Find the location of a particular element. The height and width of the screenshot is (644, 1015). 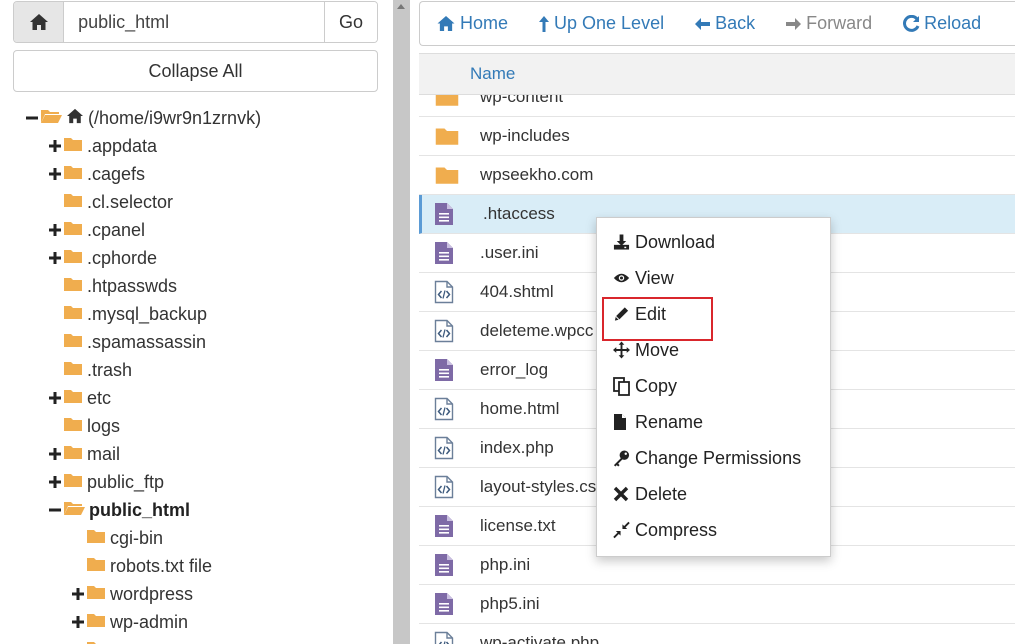

tree-item-label: .cphorde is located at coordinates (122, 257).